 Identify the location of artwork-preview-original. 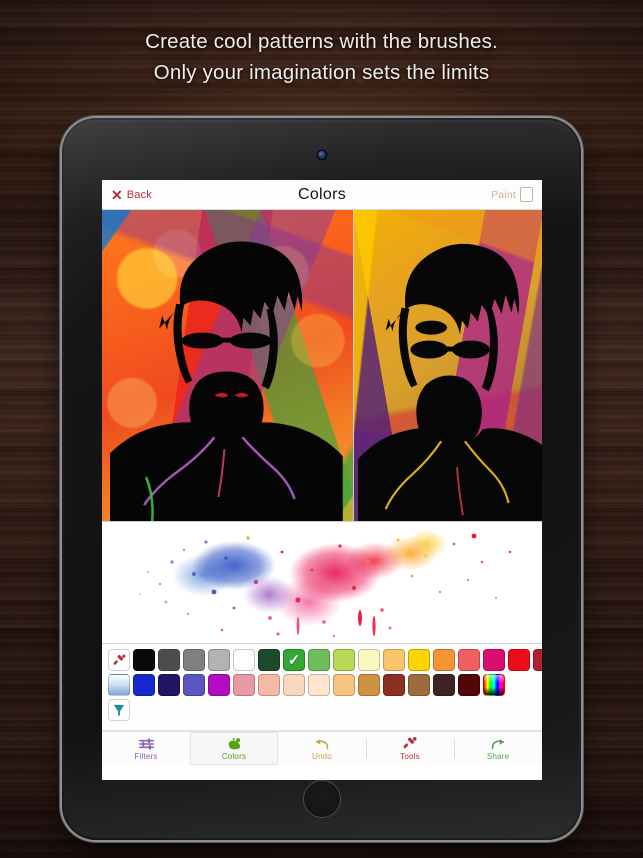
(227, 365).